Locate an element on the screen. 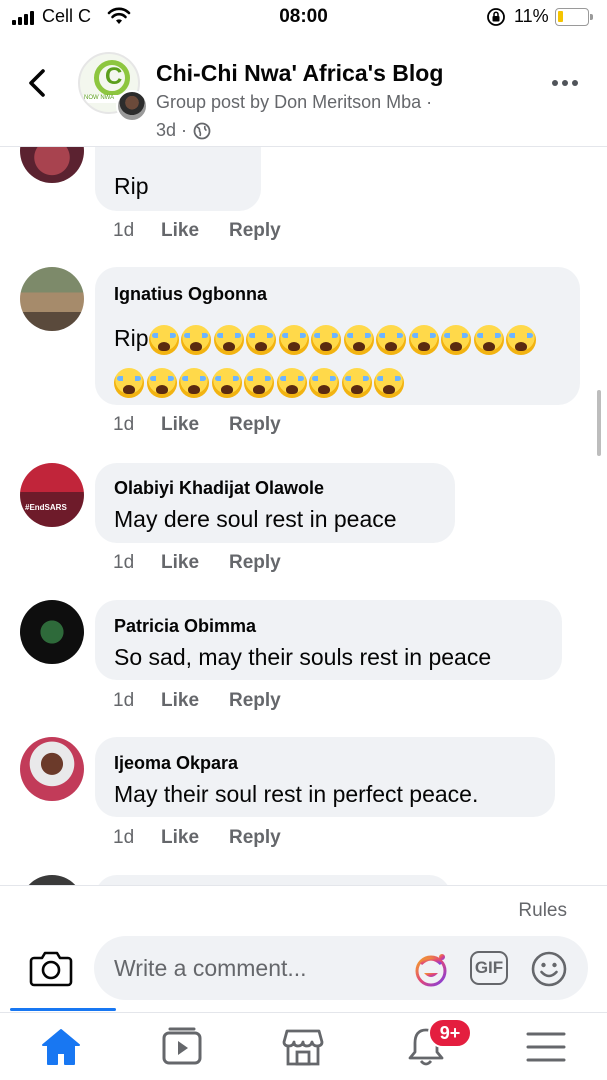  marketplace-icon is located at coordinates (303, 1047).